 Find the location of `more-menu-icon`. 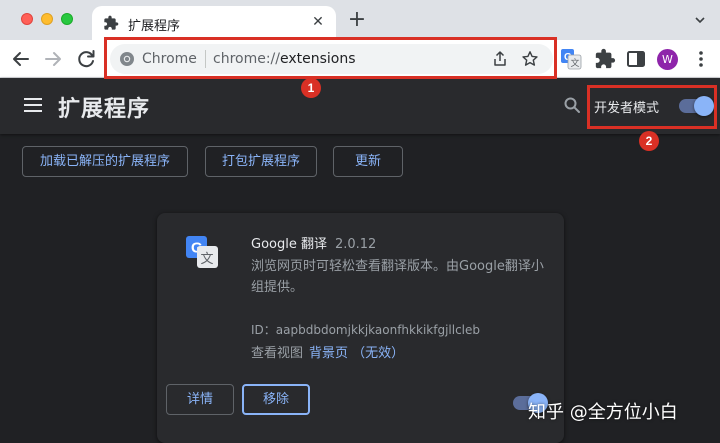

more-menu-icon is located at coordinates (701, 59).